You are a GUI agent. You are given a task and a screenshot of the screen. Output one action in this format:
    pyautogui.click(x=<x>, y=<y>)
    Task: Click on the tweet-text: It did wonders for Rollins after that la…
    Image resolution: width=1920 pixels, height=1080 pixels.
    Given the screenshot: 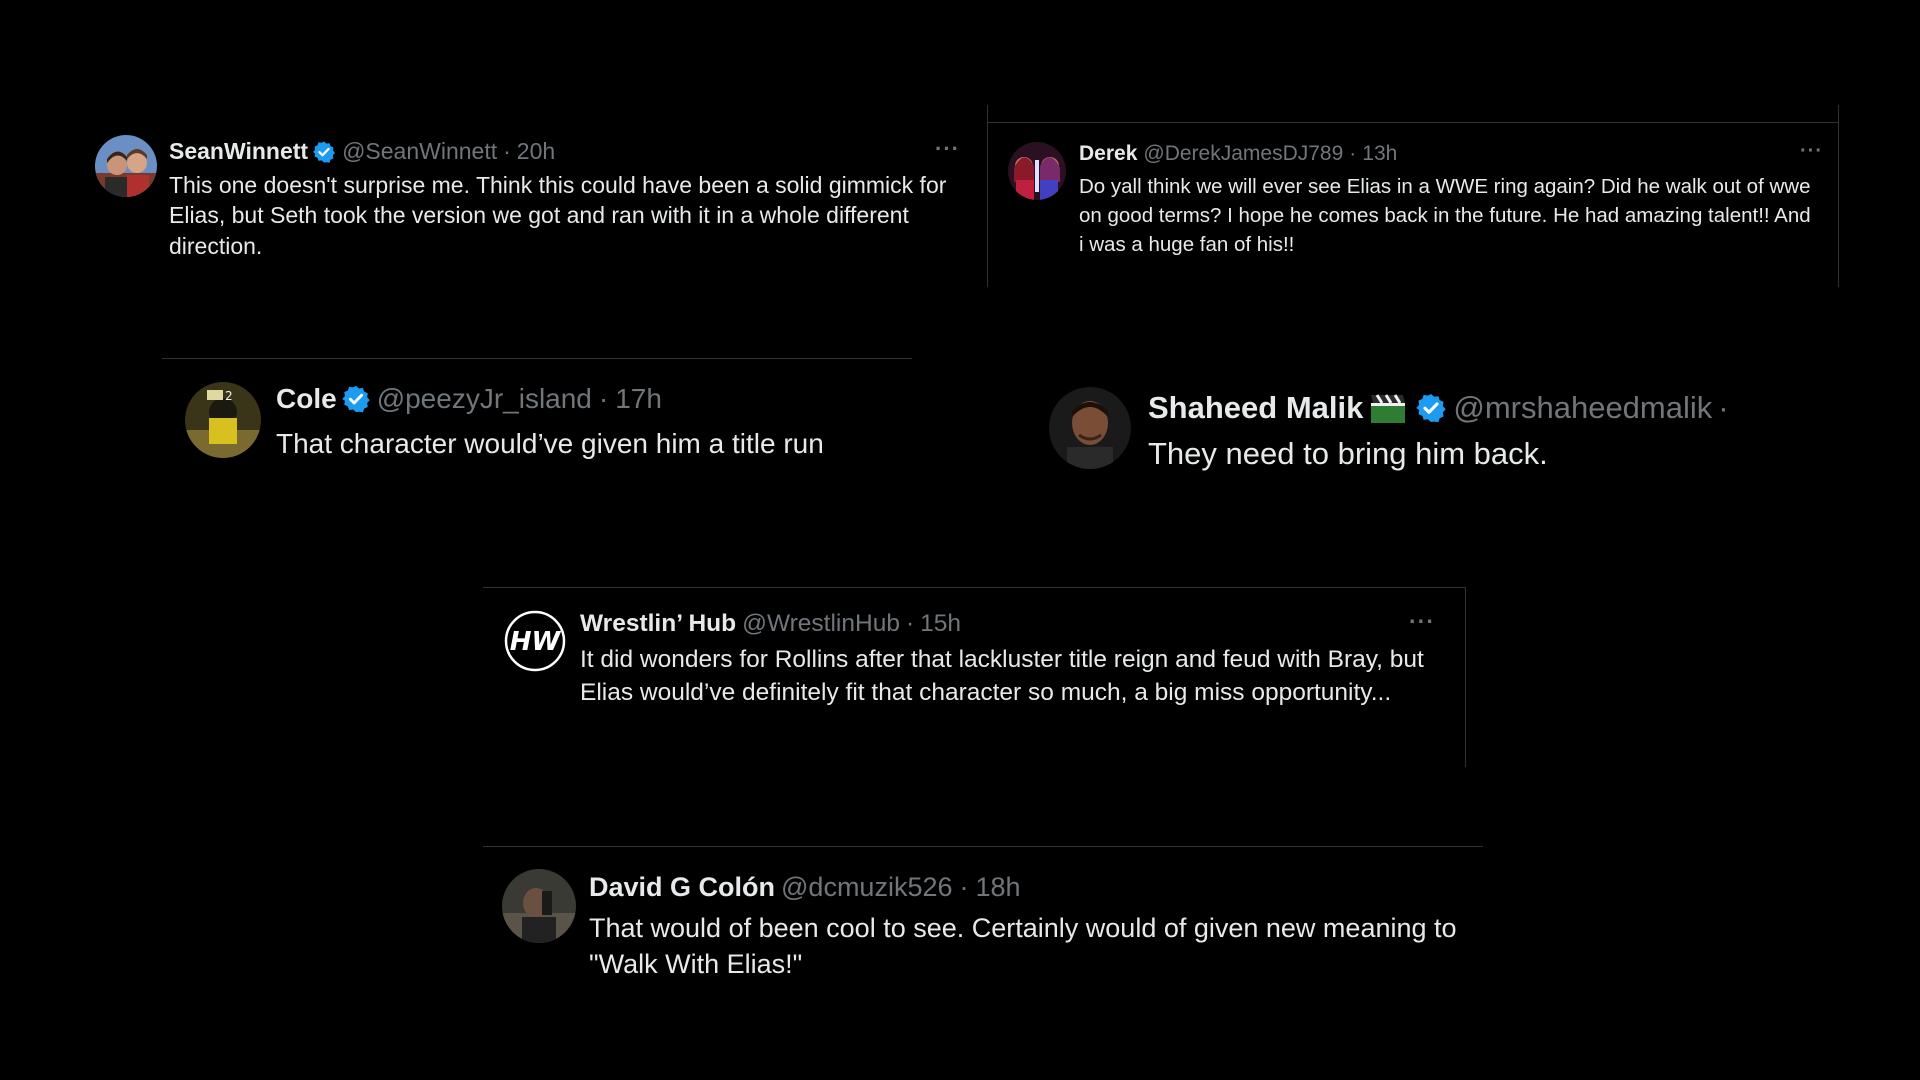 What is the action you would take?
    pyautogui.click(x=1002, y=676)
    